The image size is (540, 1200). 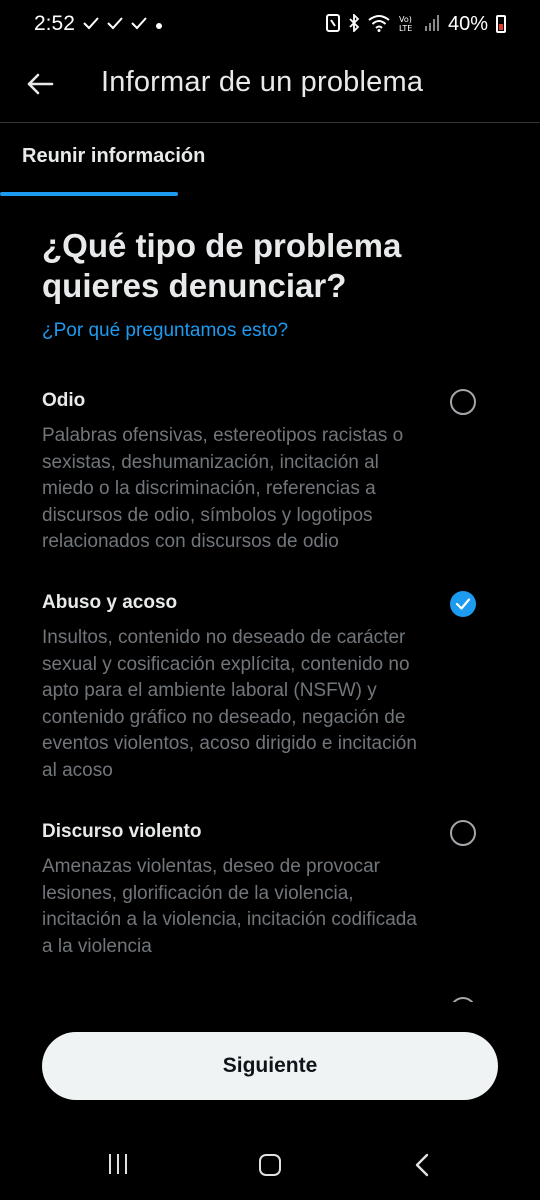 I want to click on wifi-icon, so click(x=379, y=24).